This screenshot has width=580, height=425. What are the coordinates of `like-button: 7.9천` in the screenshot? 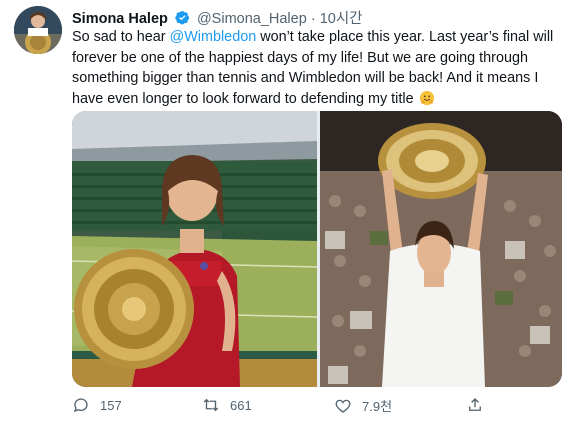 It's located at (363, 405).